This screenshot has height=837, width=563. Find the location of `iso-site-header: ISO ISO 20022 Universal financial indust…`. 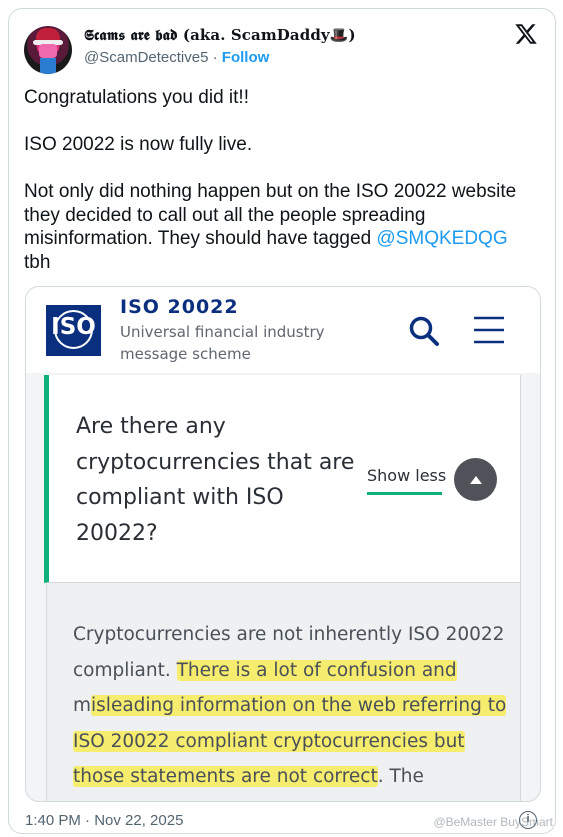

iso-site-header: ISO ISO 20022 Universal financial indust… is located at coordinates (283, 330).